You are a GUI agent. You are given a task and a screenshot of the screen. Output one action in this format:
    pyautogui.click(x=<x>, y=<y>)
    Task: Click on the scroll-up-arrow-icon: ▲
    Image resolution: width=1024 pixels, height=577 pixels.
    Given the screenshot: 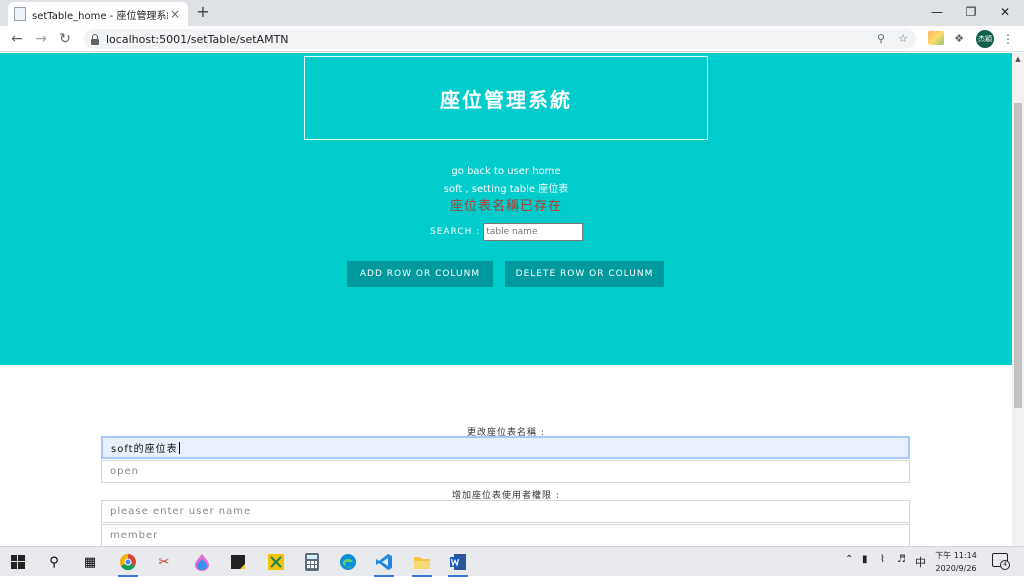 What is the action you would take?
    pyautogui.click(x=1018, y=59)
    